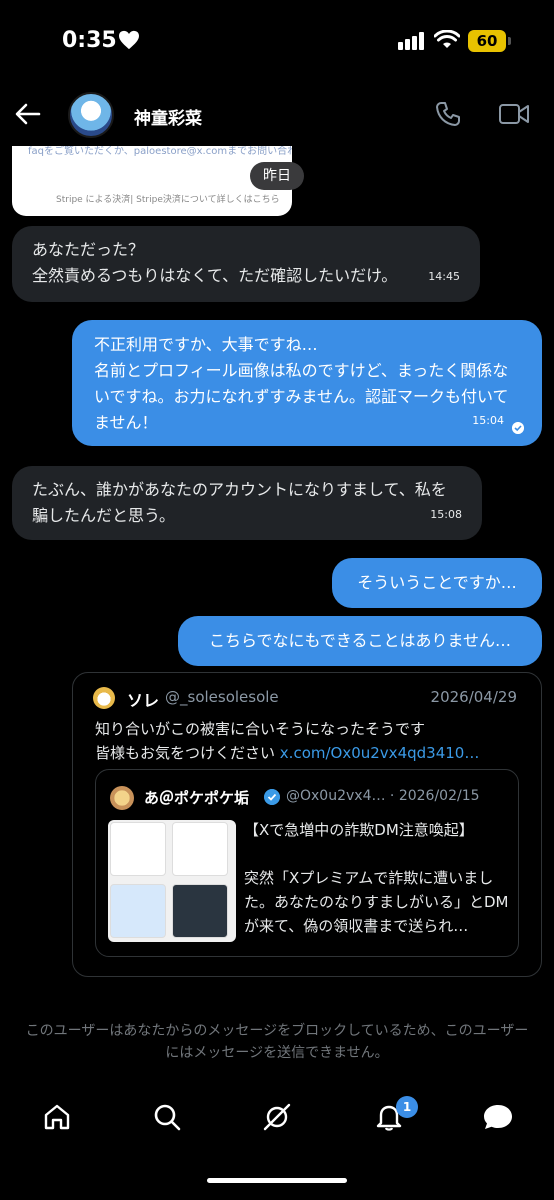 The height and width of the screenshot is (1200, 554). What do you see at coordinates (518, 428) in the screenshot?
I see `read-receipt-icon` at bounding box center [518, 428].